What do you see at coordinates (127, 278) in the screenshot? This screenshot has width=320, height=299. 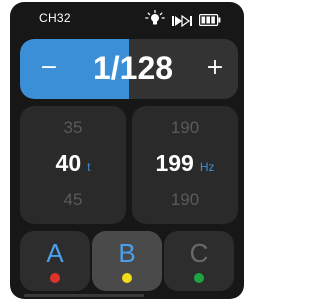 I see `group-b-indicator-dot` at bounding box center [127, 278].